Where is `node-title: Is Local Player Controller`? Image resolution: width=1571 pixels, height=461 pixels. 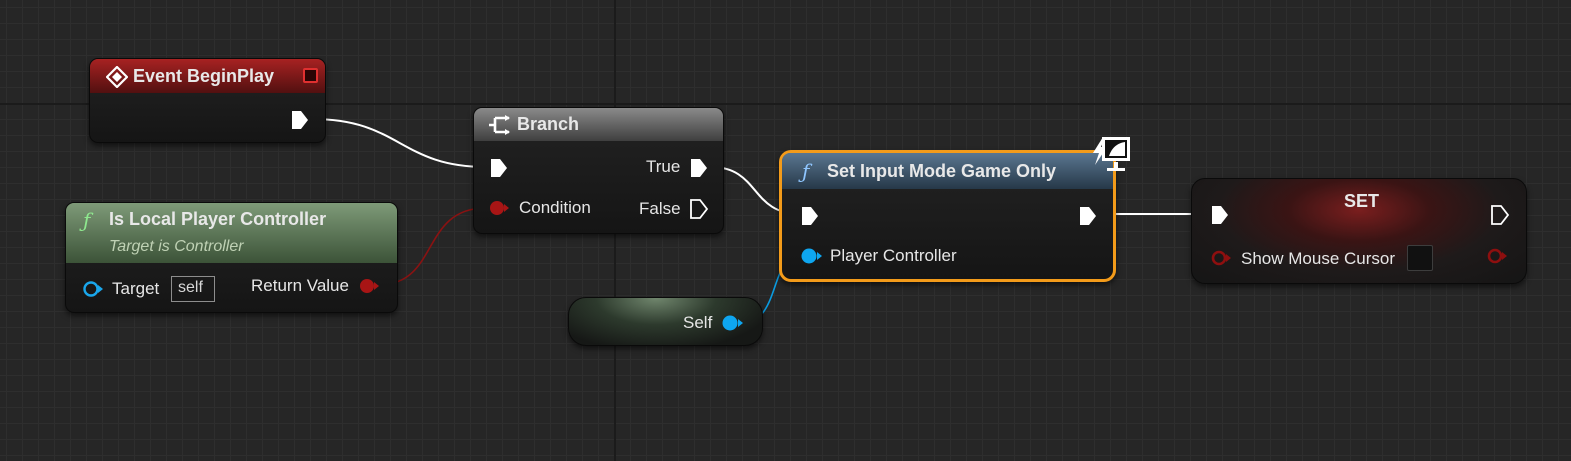 node-title: Is Local Player Controller is located at coordinates (218, 219).